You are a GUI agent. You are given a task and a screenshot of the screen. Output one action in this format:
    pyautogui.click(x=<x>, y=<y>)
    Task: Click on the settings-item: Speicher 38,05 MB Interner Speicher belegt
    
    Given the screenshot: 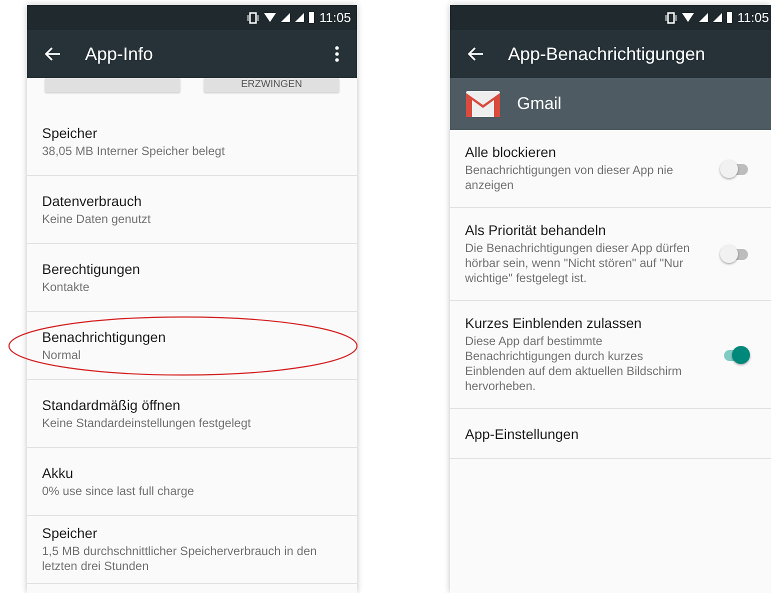 What is the action you would take?
    pyautogui.click(x=192, y=142)
    